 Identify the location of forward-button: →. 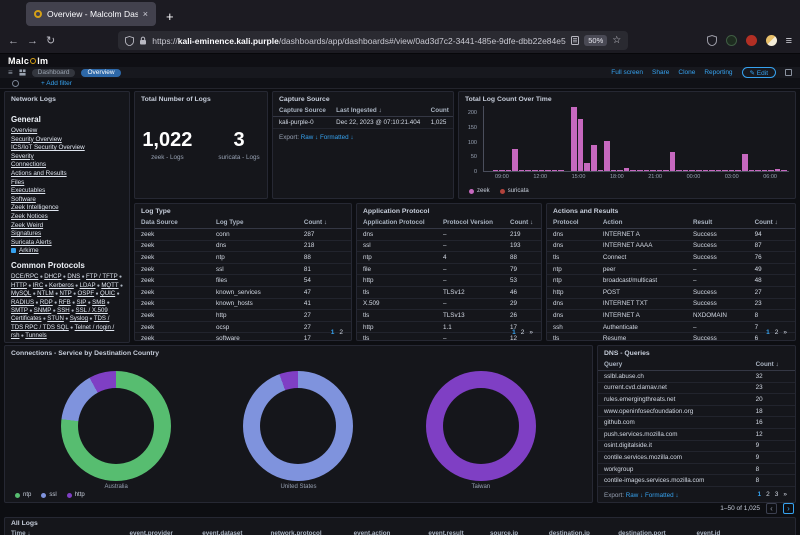
(32, 41).